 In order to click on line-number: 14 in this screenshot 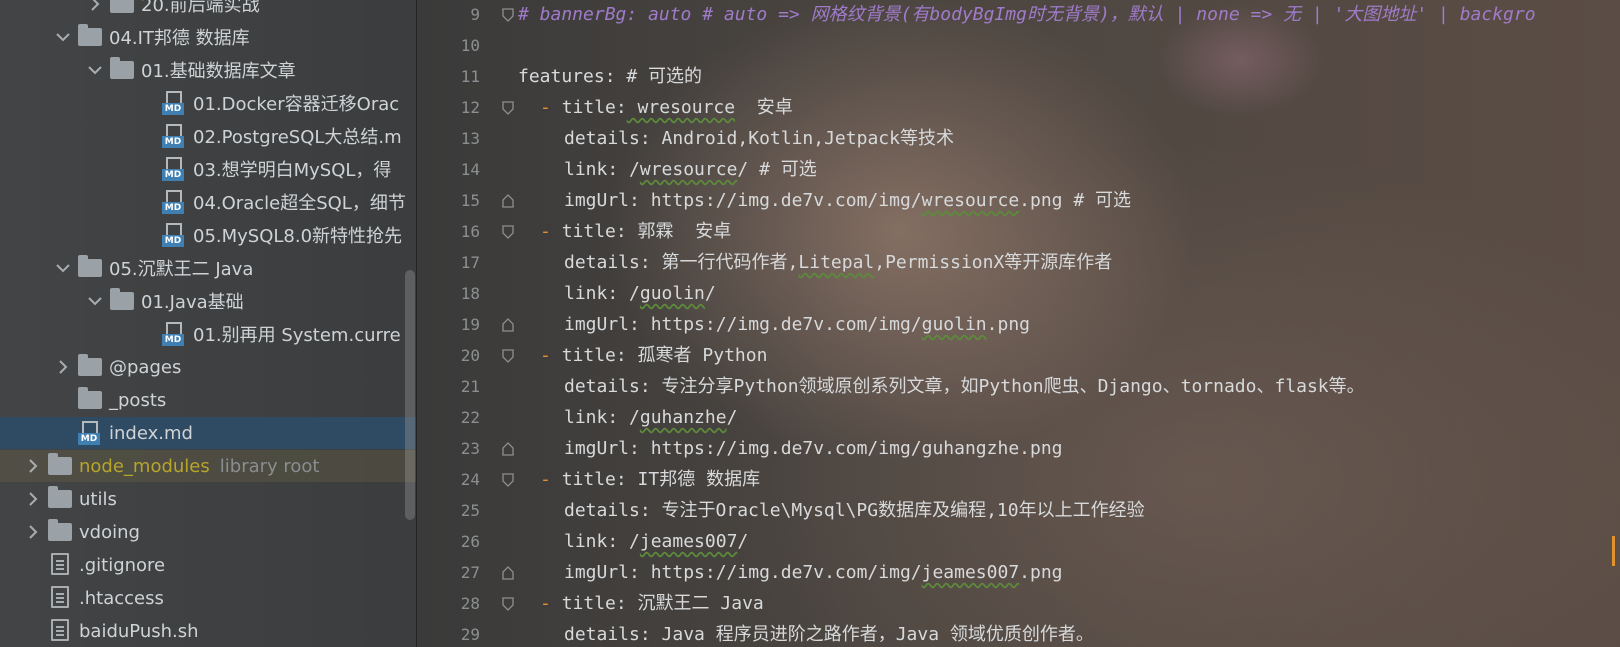, I will do `click(470, 169)`.